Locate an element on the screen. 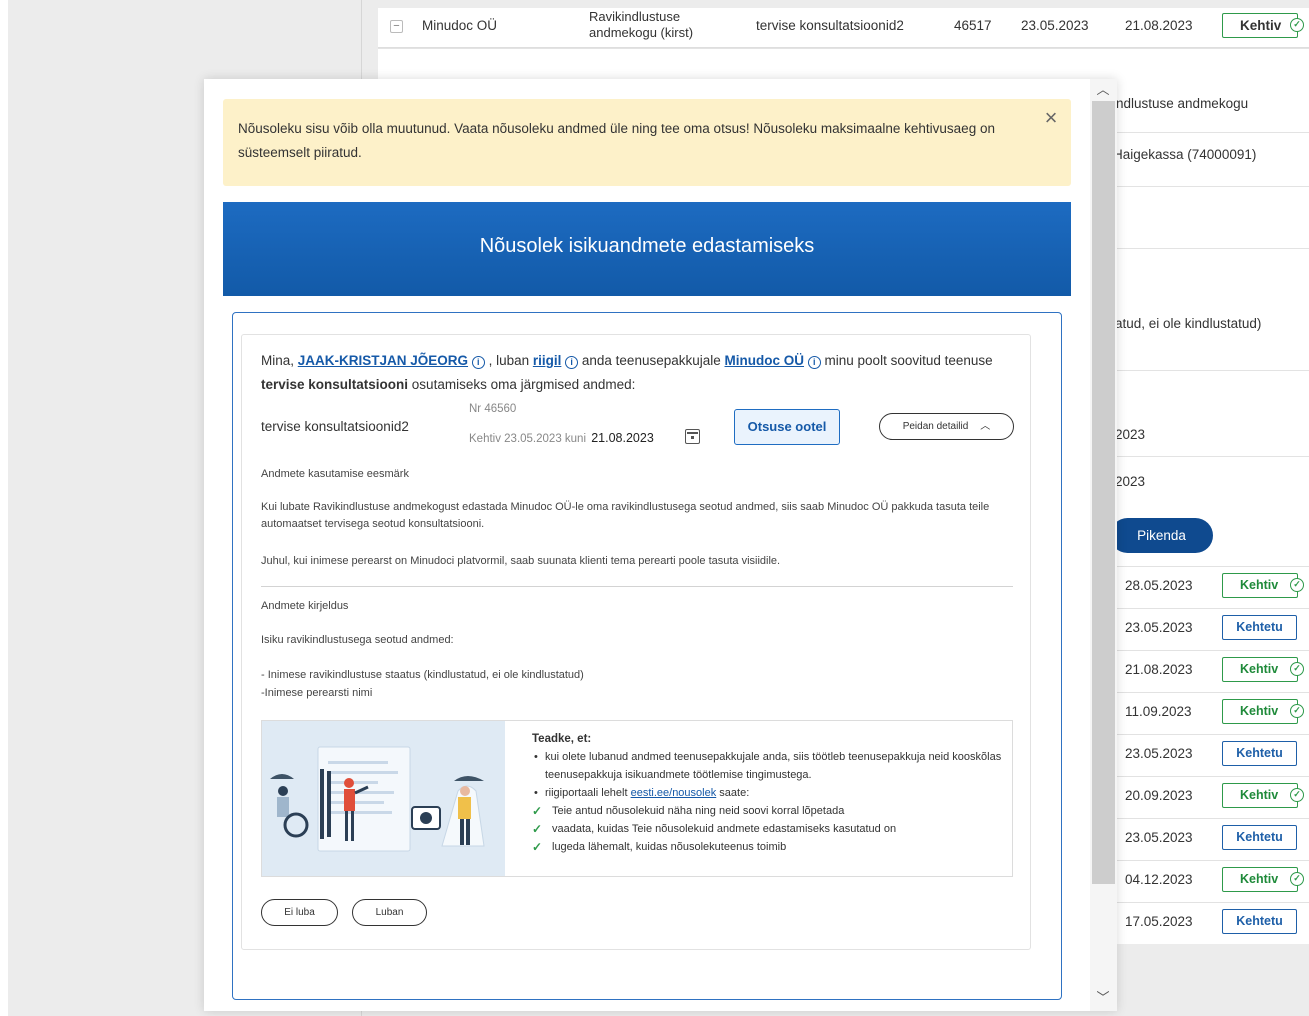  eesti-link: eesti.ee/nousolek is located at coordinates (674, 793).